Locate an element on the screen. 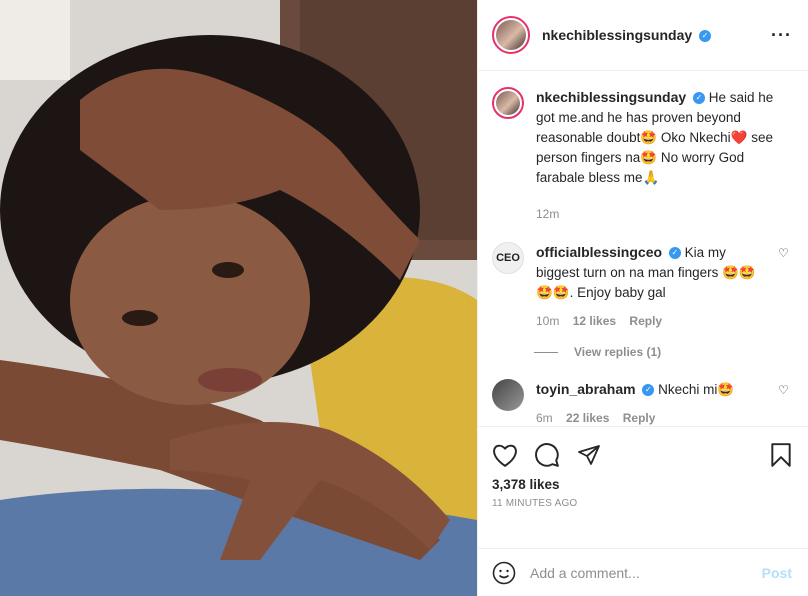  heart-icon is located at coordinates (505, 455).